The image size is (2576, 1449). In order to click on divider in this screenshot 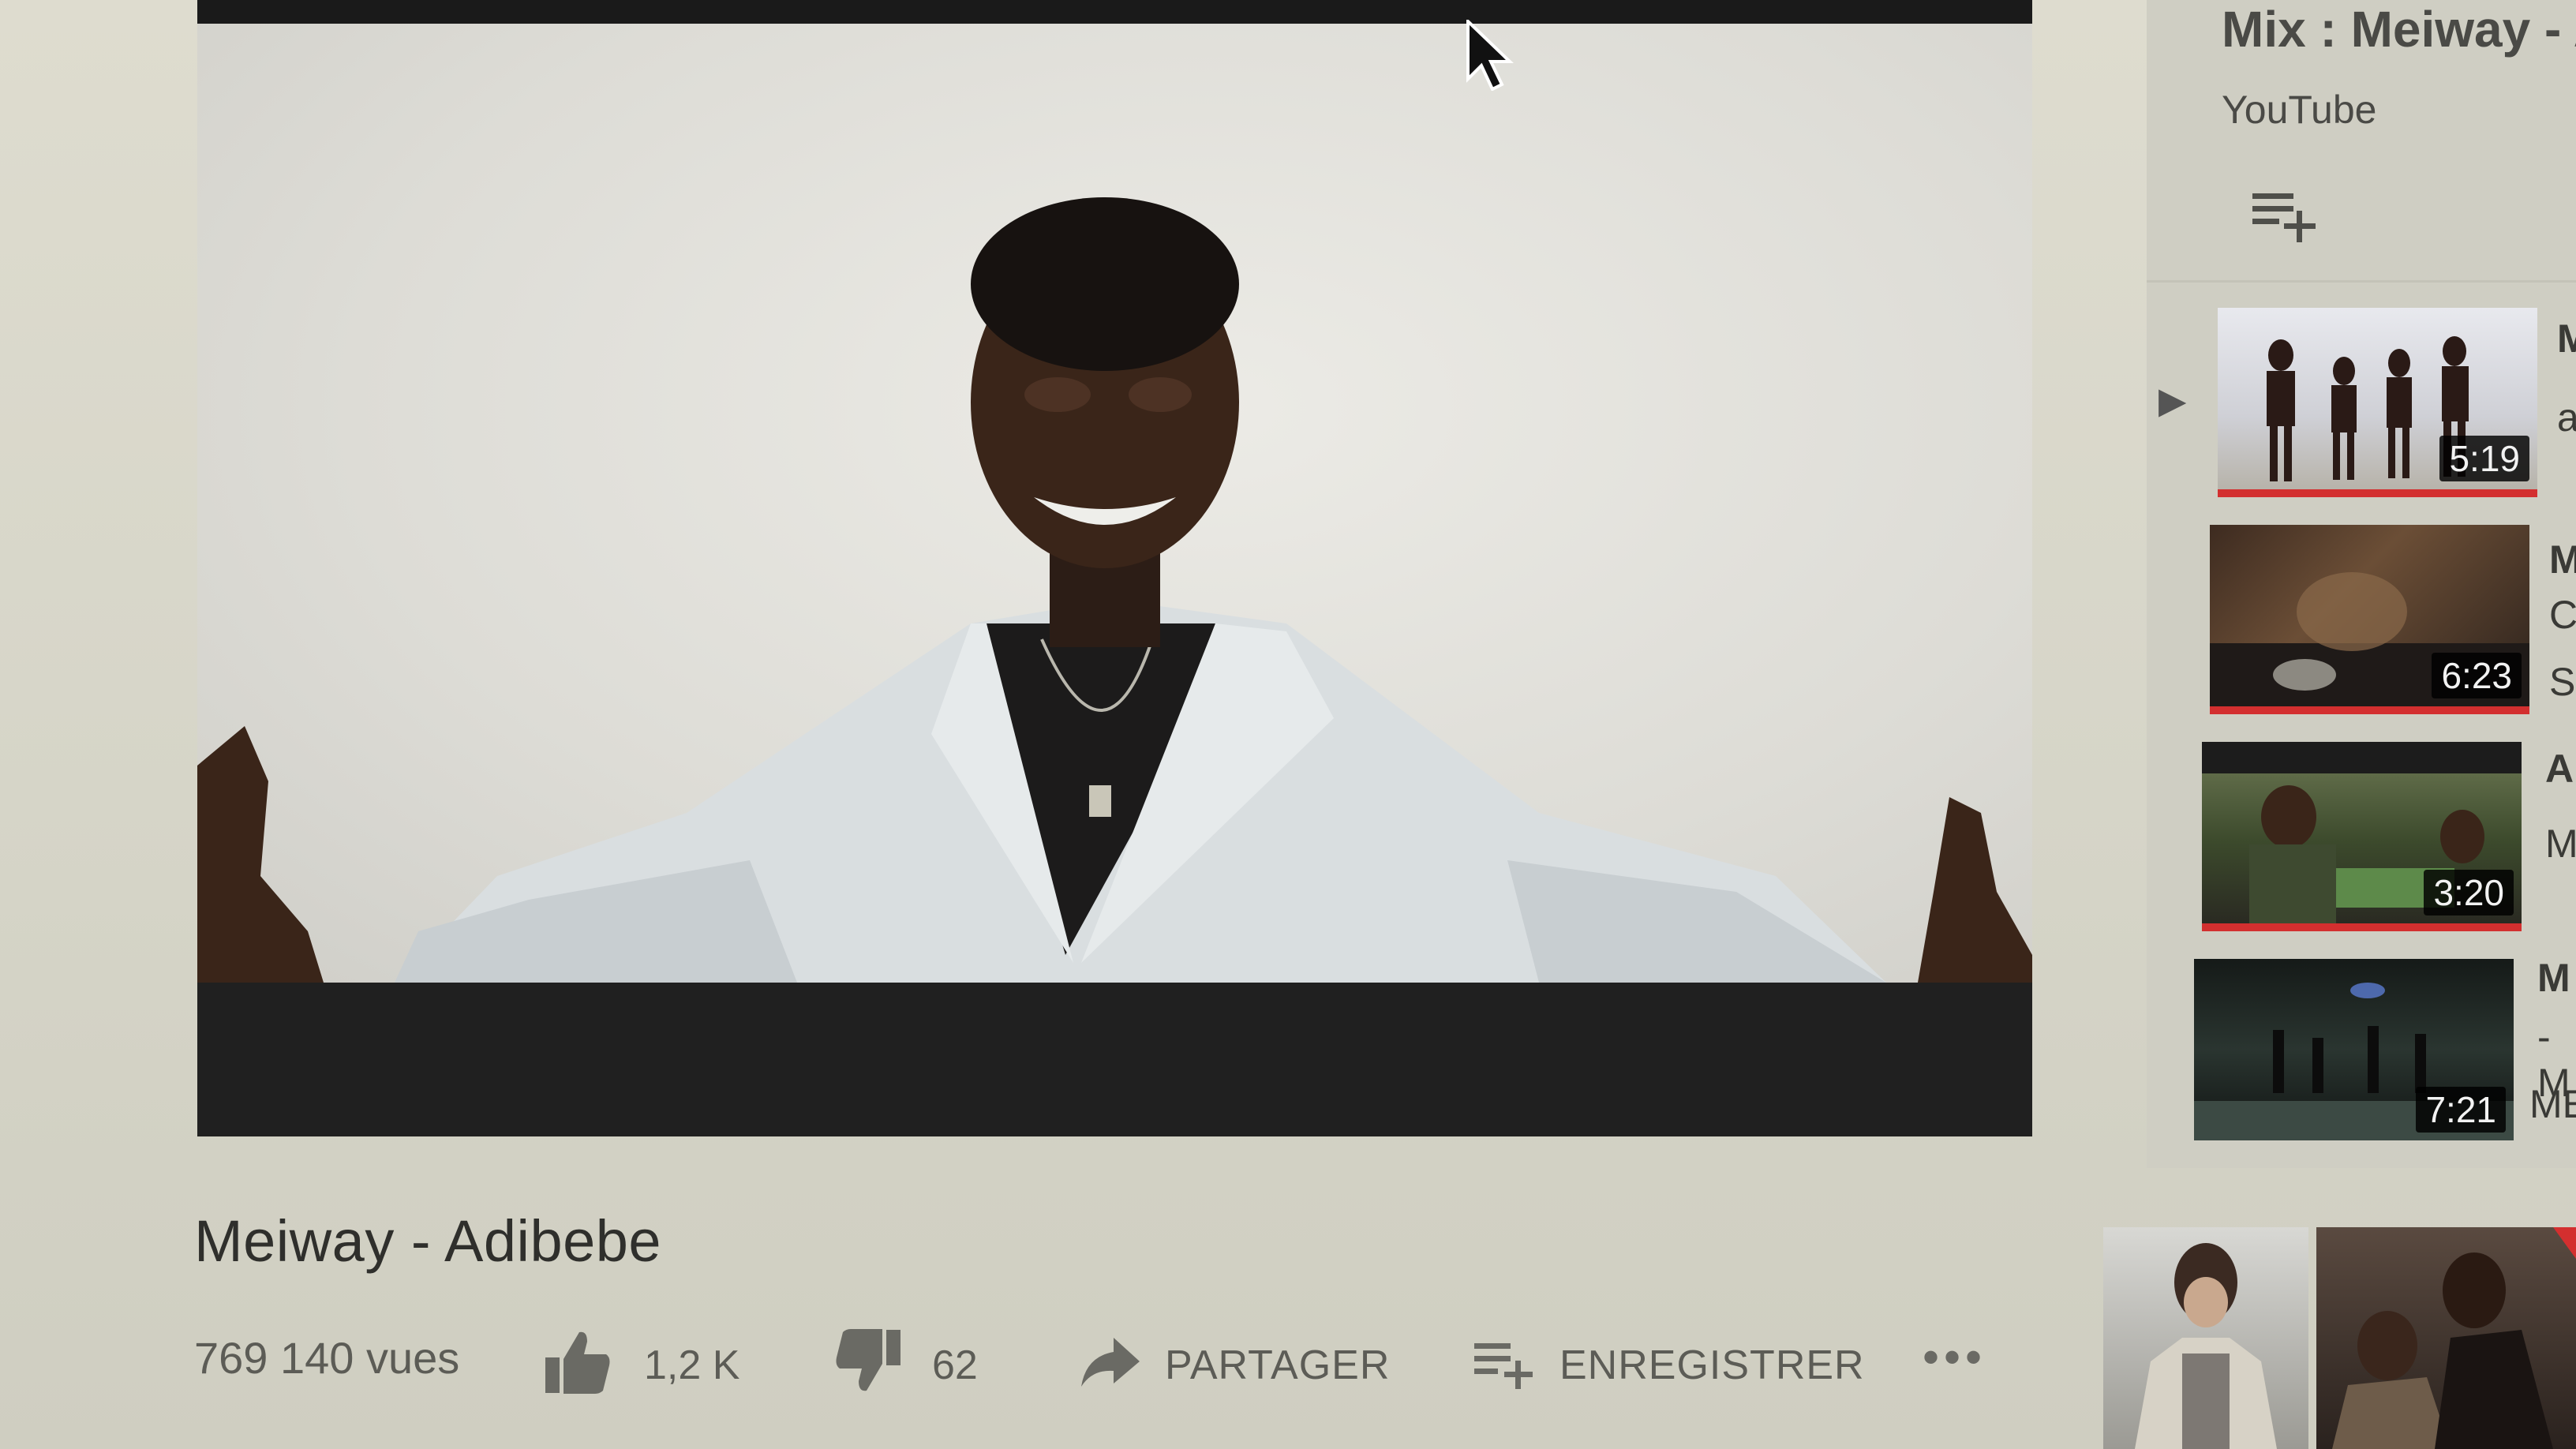, I will do `click(2361, 281)`.